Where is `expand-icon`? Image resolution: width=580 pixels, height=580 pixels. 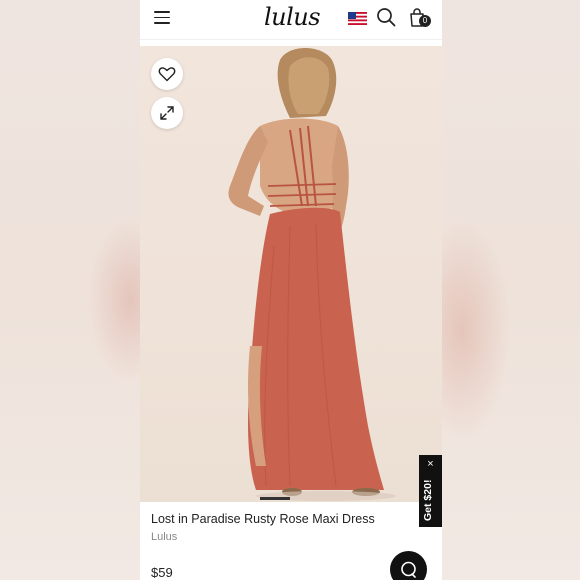
expand-icon is located at coordinates (167, 113).